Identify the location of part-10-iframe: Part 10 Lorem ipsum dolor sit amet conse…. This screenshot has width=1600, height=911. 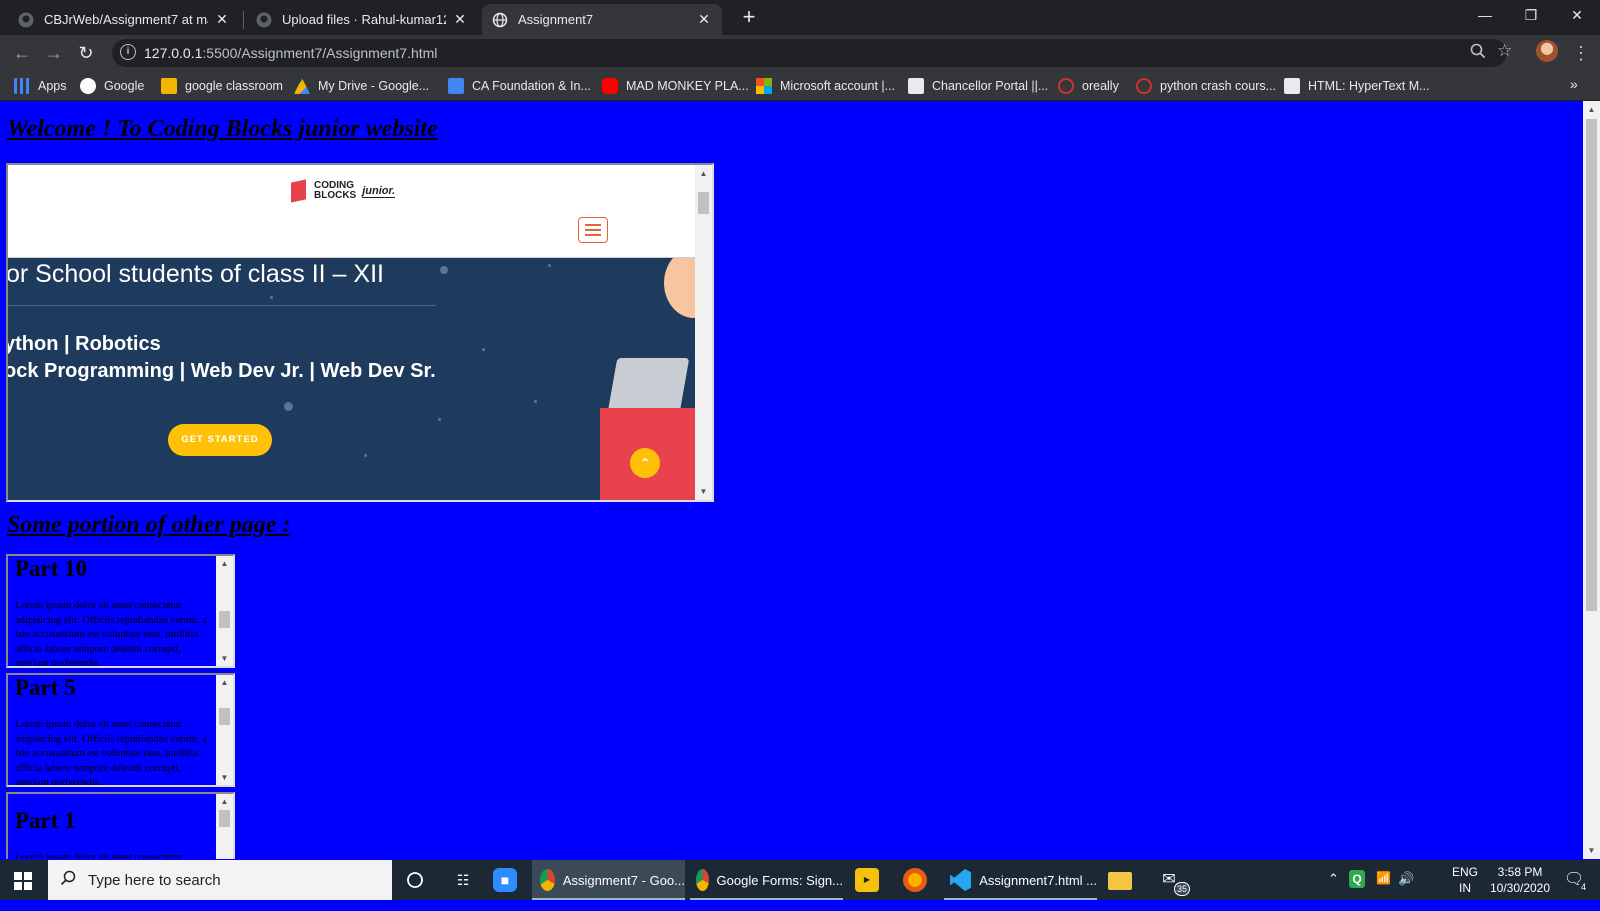
(120, 611).